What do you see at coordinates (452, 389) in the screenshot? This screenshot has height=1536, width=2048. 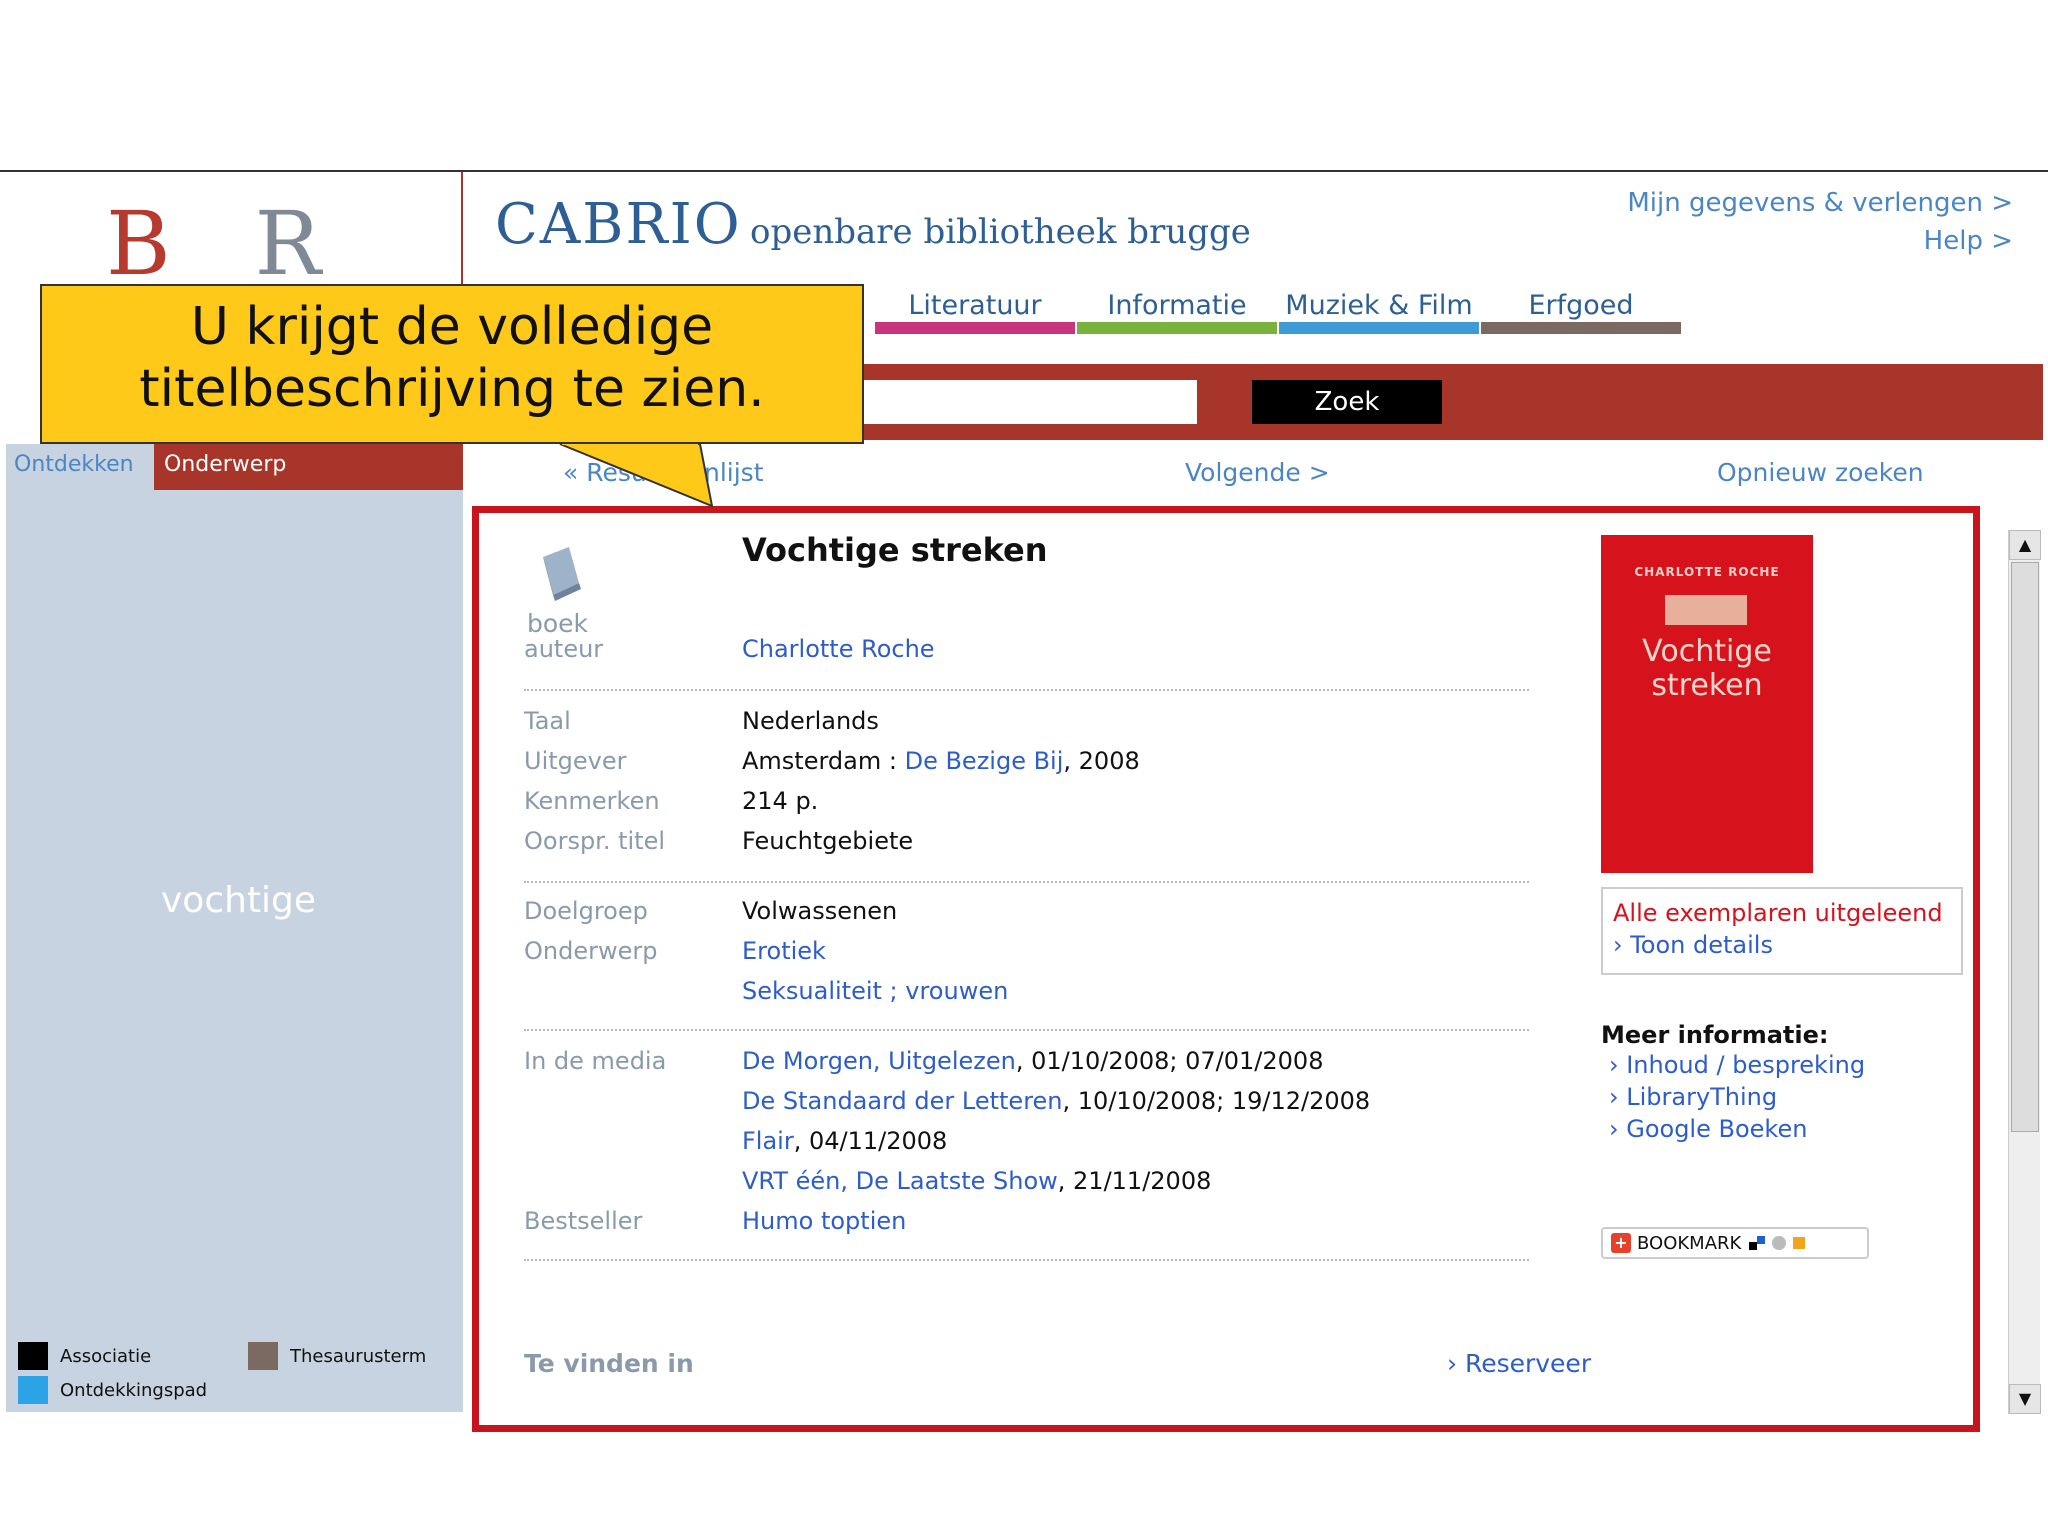 I see `callout-line: titelbeschrijving te zien.` at bounding box center [452, 389].